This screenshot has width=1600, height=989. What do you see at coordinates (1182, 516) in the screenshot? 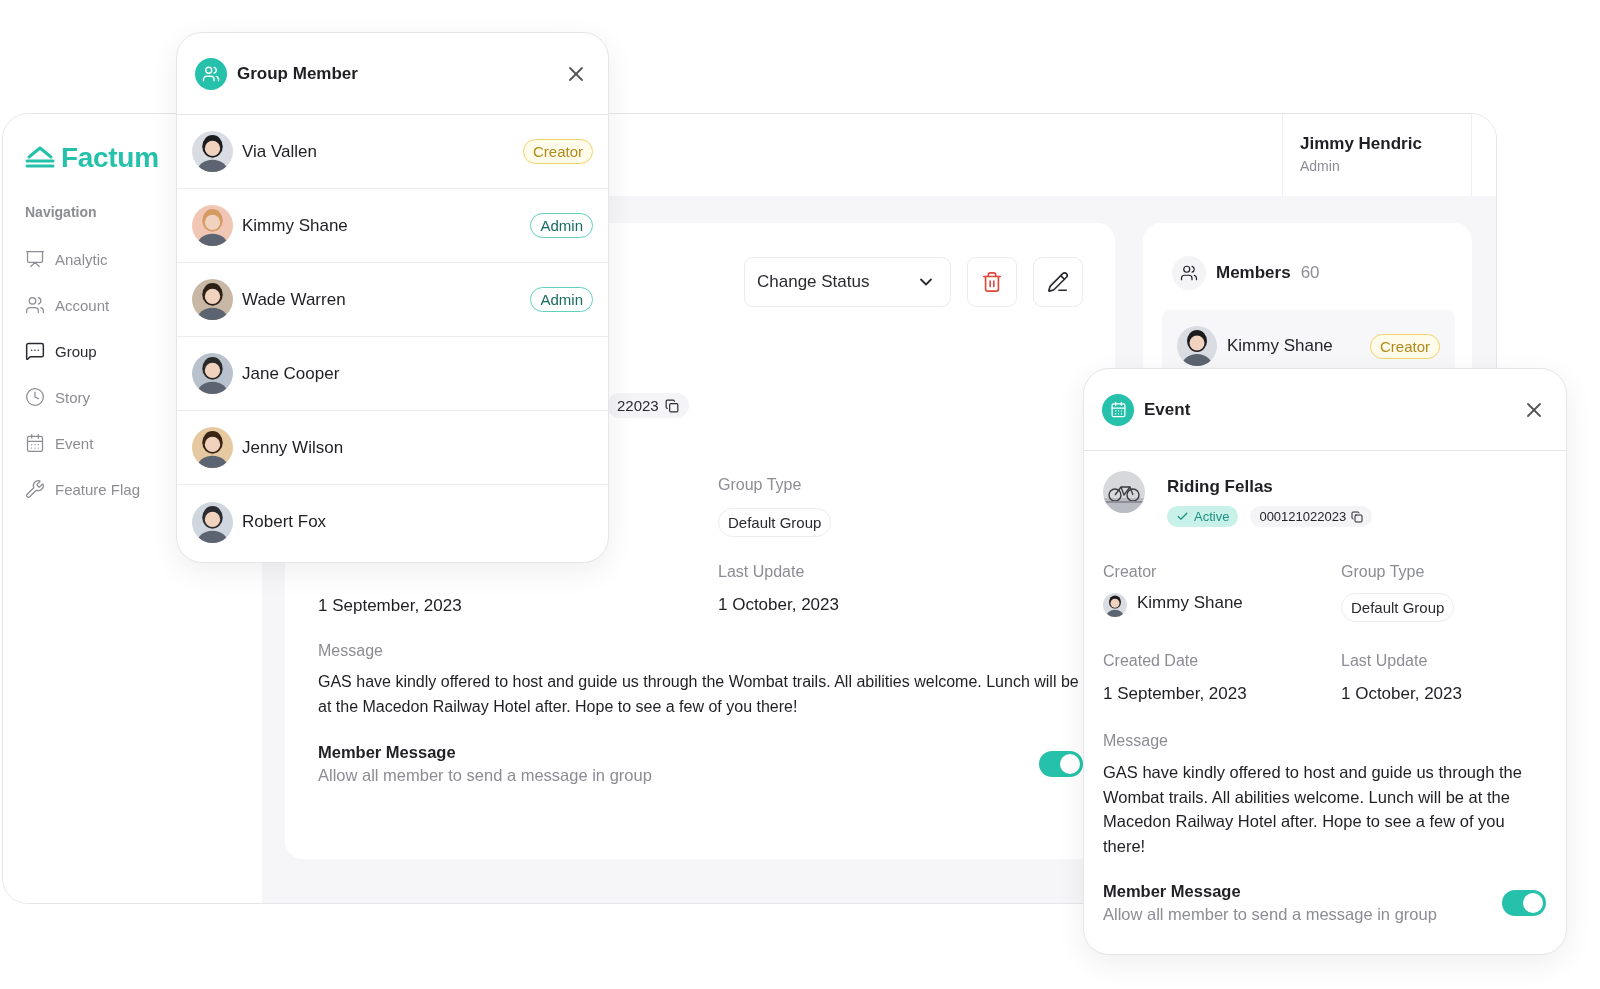
I see `check-icon` at bounding box center [1182, 516].